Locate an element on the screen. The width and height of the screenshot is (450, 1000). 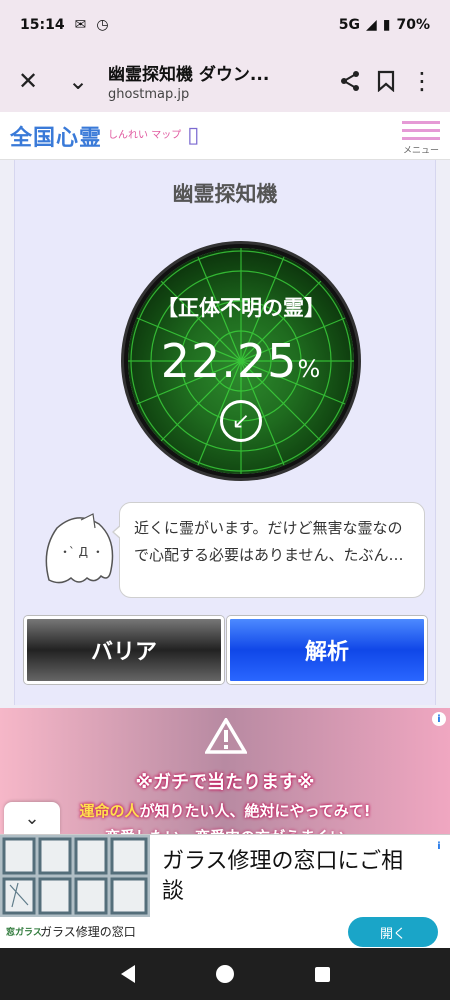
network-type: 5G is located at coordinates (349, 25).